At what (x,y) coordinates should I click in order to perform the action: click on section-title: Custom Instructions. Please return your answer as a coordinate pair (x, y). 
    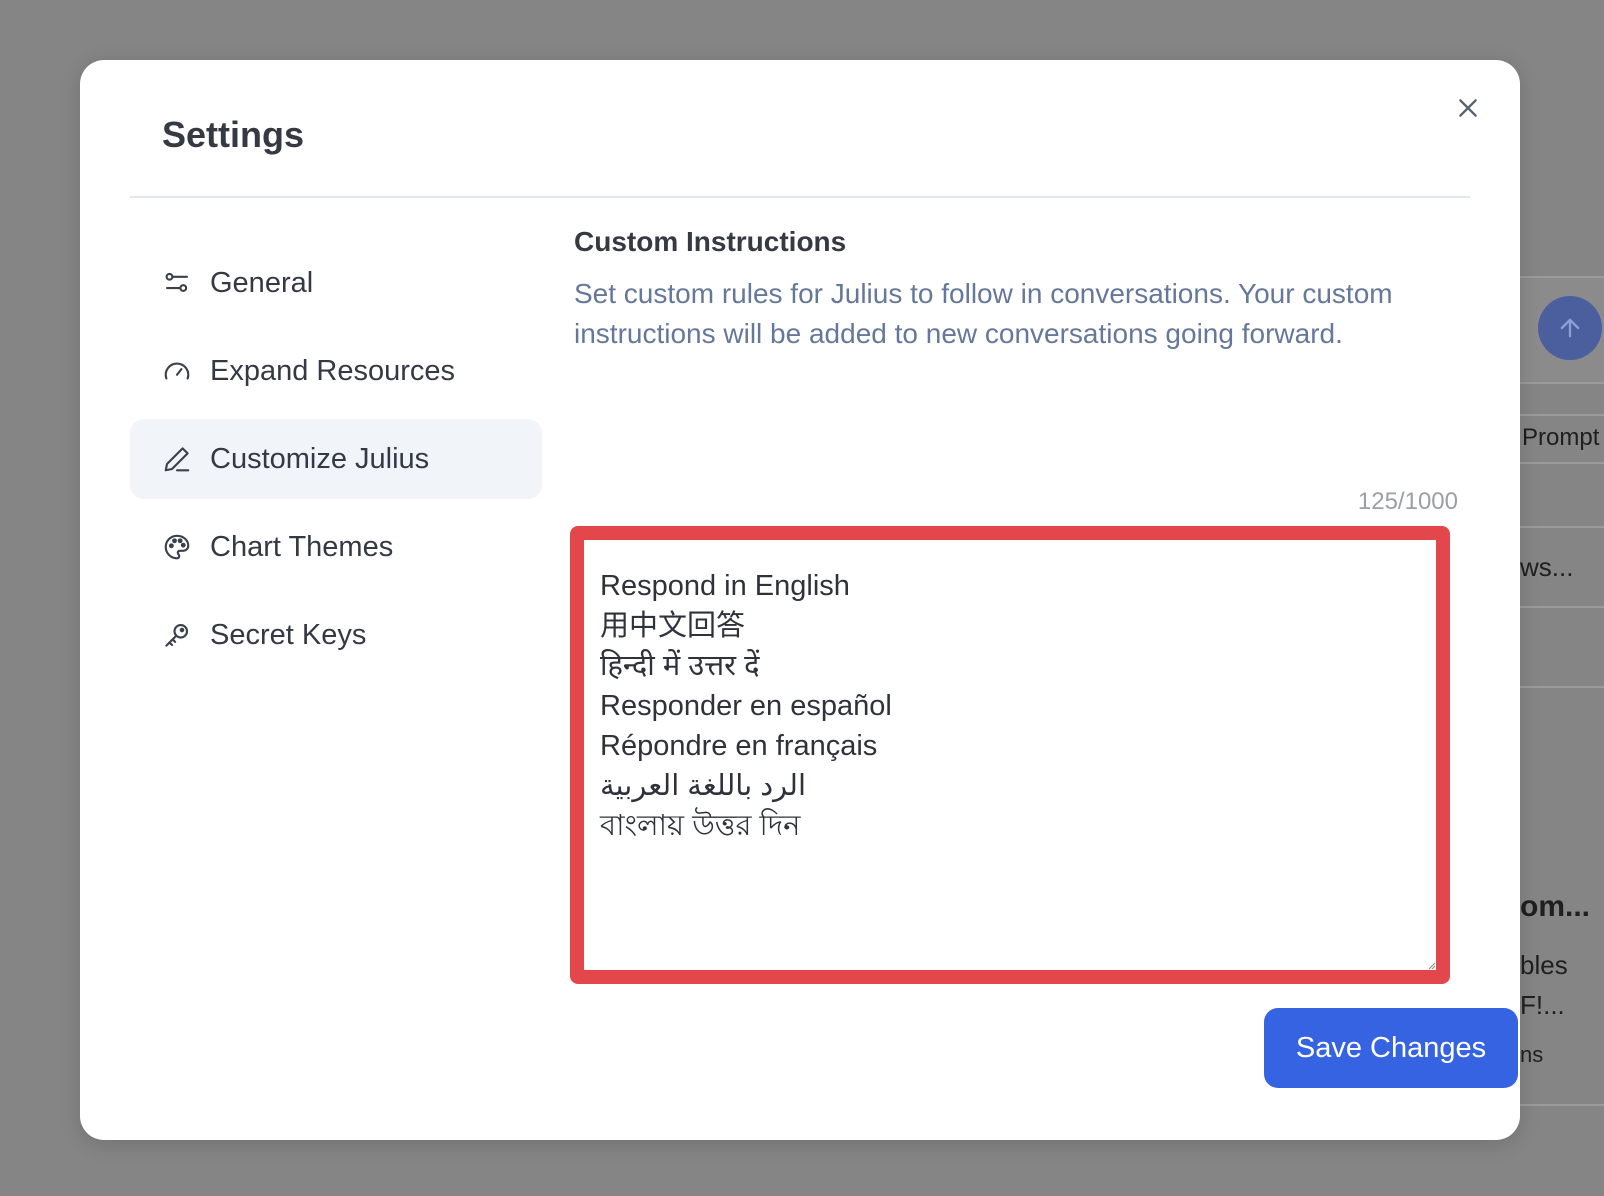
    Looking at the image, I should click on (710, 241).